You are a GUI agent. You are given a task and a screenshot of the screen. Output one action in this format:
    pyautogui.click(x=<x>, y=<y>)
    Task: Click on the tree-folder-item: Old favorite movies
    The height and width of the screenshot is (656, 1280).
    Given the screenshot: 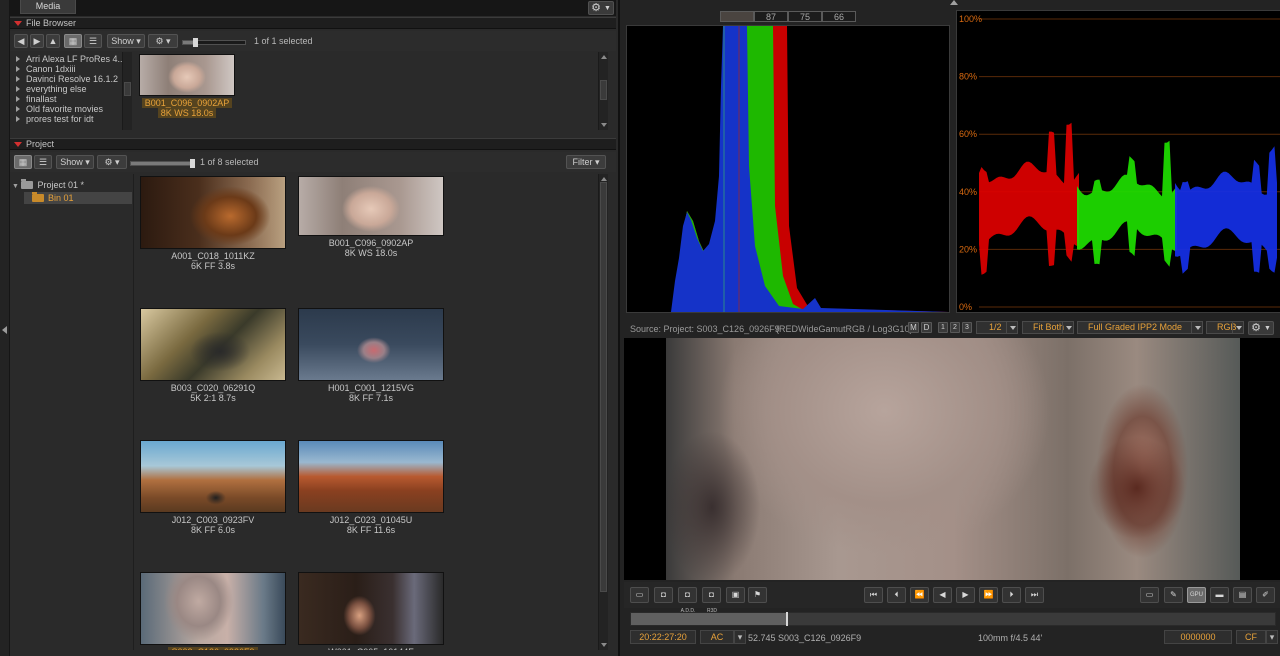 What is the action you would take?
    pyautogui.click(x=66, y=109)
    